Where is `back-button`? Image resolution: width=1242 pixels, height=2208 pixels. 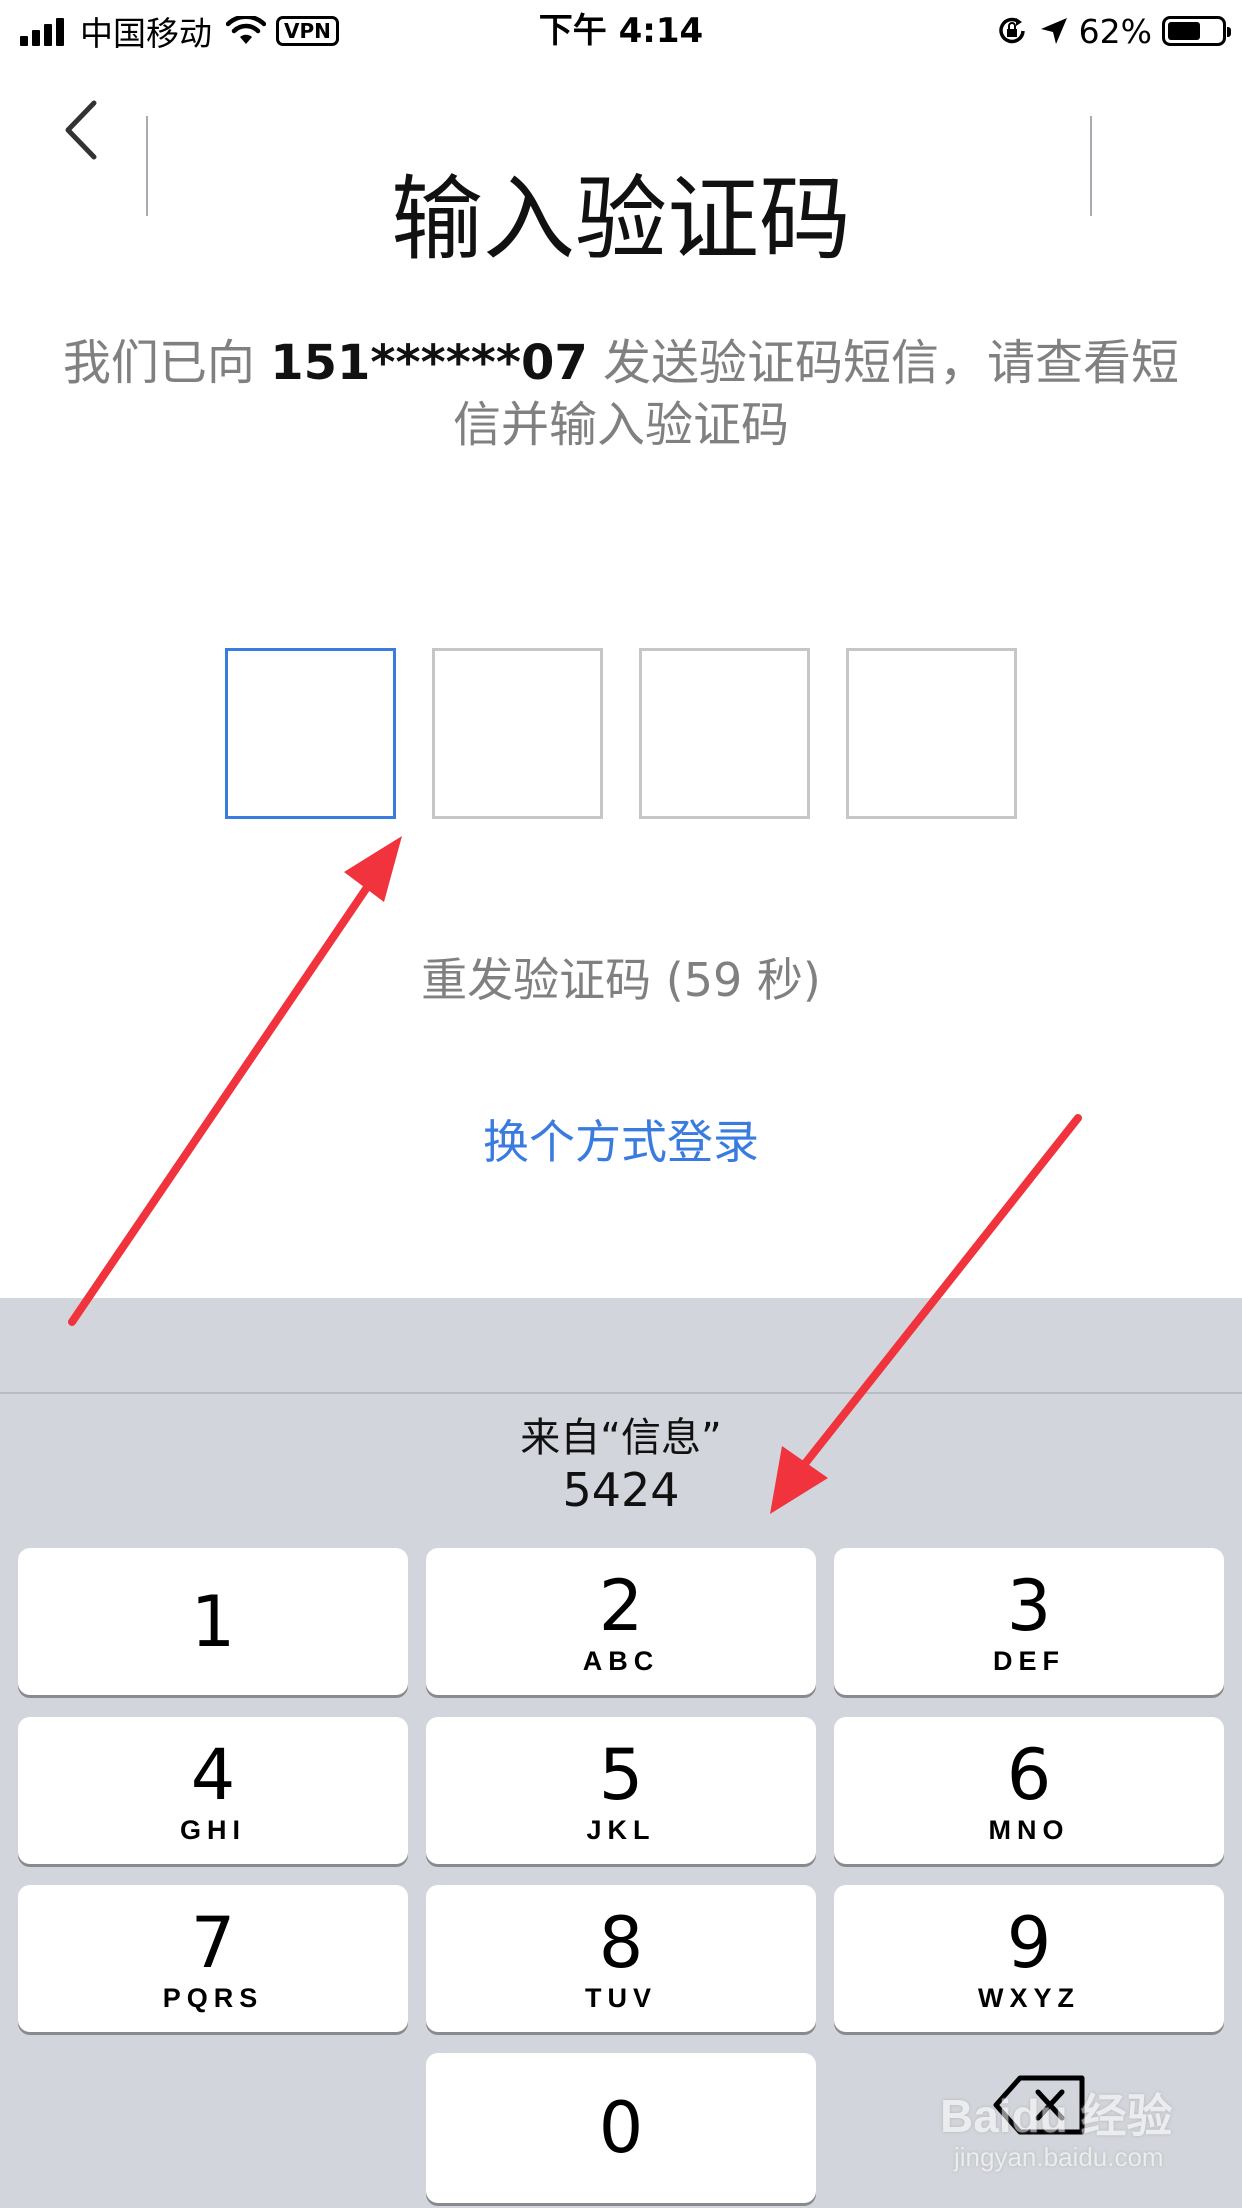
back-button is located at coordinates (80, 130).